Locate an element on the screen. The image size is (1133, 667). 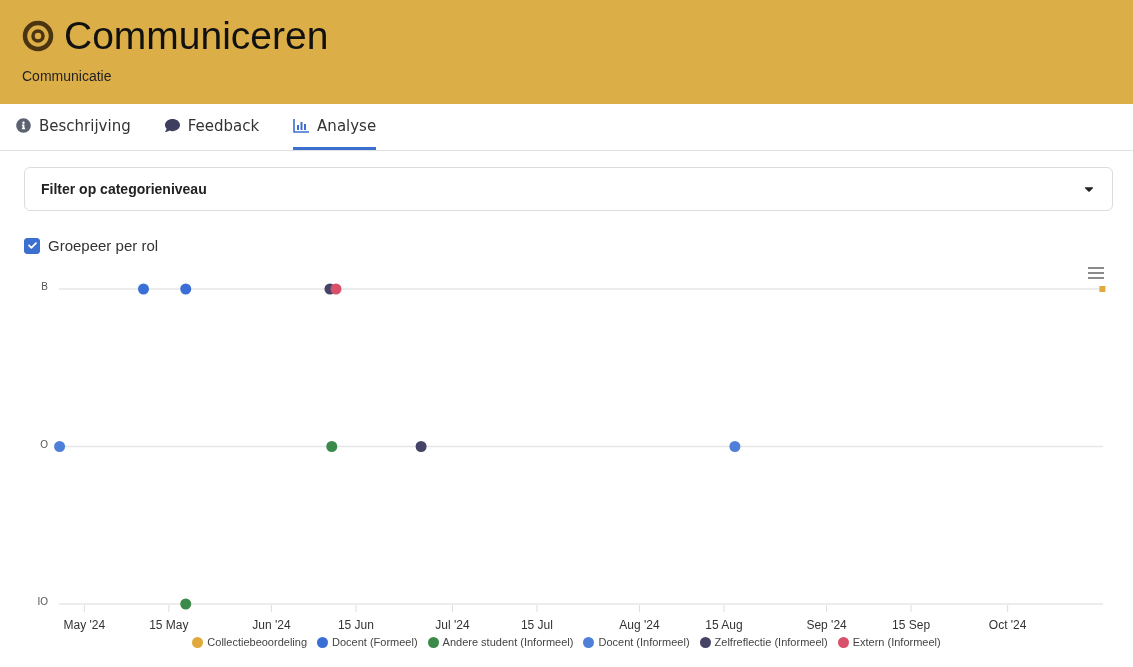
legend-item: Docent (Formeel) is located at coordinates (367, 642).